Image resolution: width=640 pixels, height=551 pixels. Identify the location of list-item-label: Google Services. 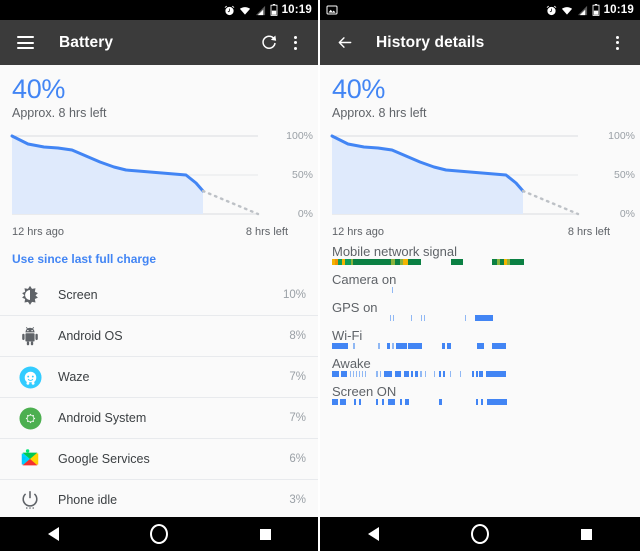
(104, 459).